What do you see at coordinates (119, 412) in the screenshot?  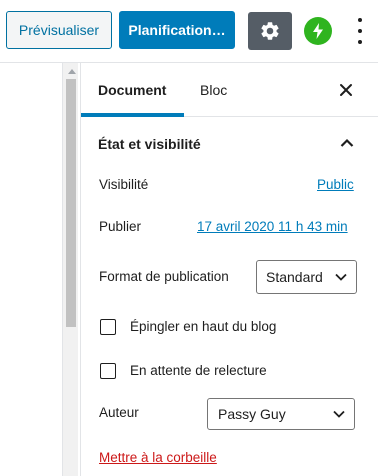 I see `author-label: Auteur` at bounding box center [119, 412].